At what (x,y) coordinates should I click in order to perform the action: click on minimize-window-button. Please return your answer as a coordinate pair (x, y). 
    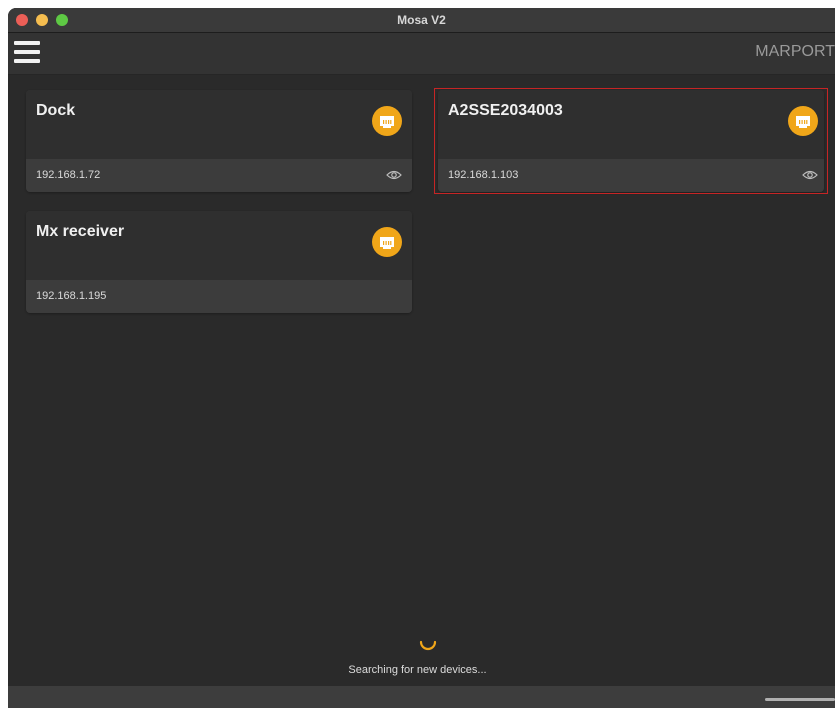
    Looking at the image, I should click on (42, 20).